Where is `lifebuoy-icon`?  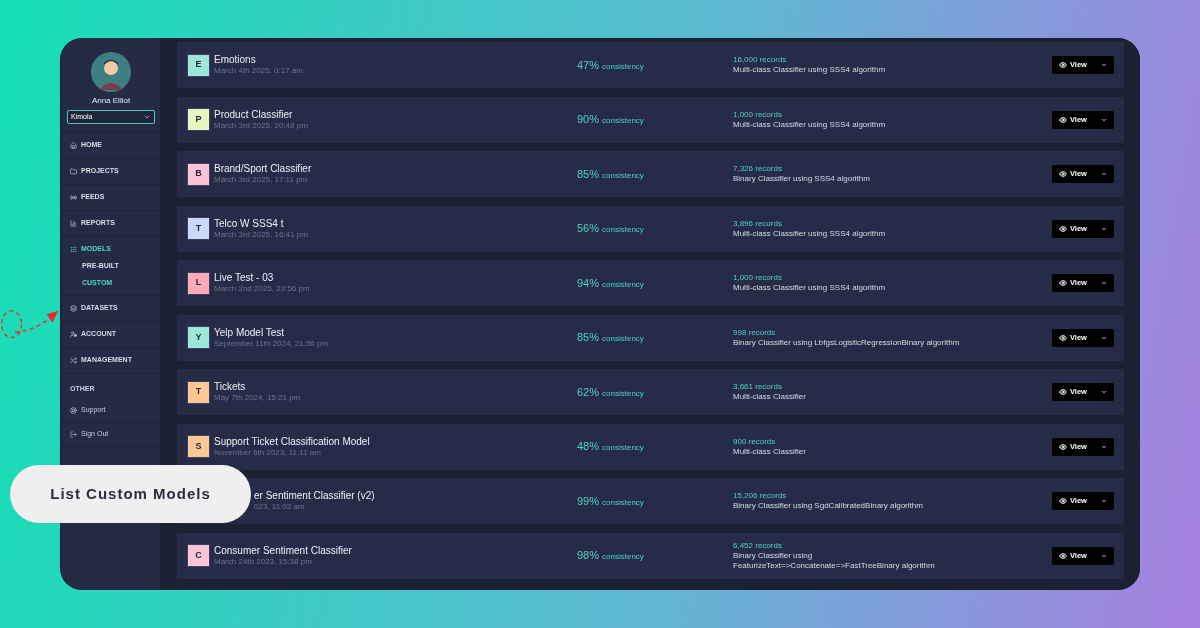
lifebuoy-icon is located at coordinates (73, 410).